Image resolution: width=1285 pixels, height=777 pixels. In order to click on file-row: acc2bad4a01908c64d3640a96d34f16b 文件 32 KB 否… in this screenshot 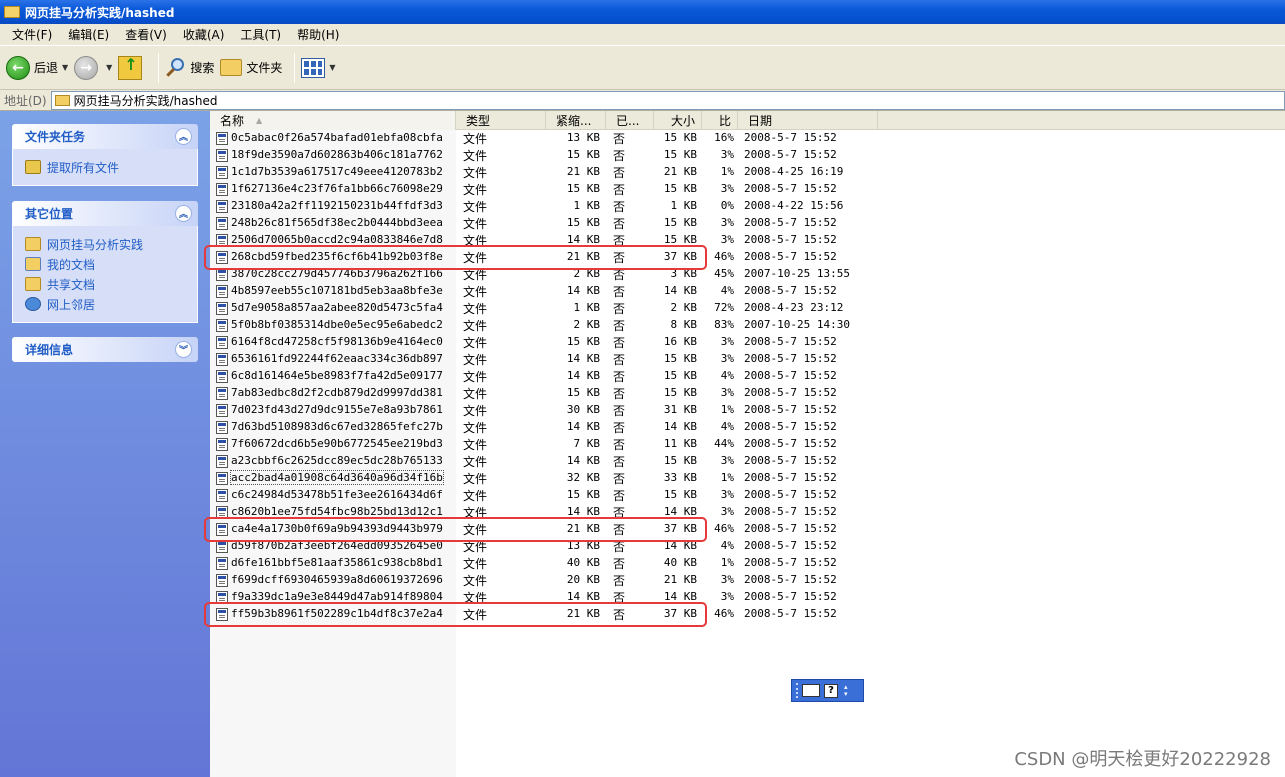, I will do `click(747, 478)`.